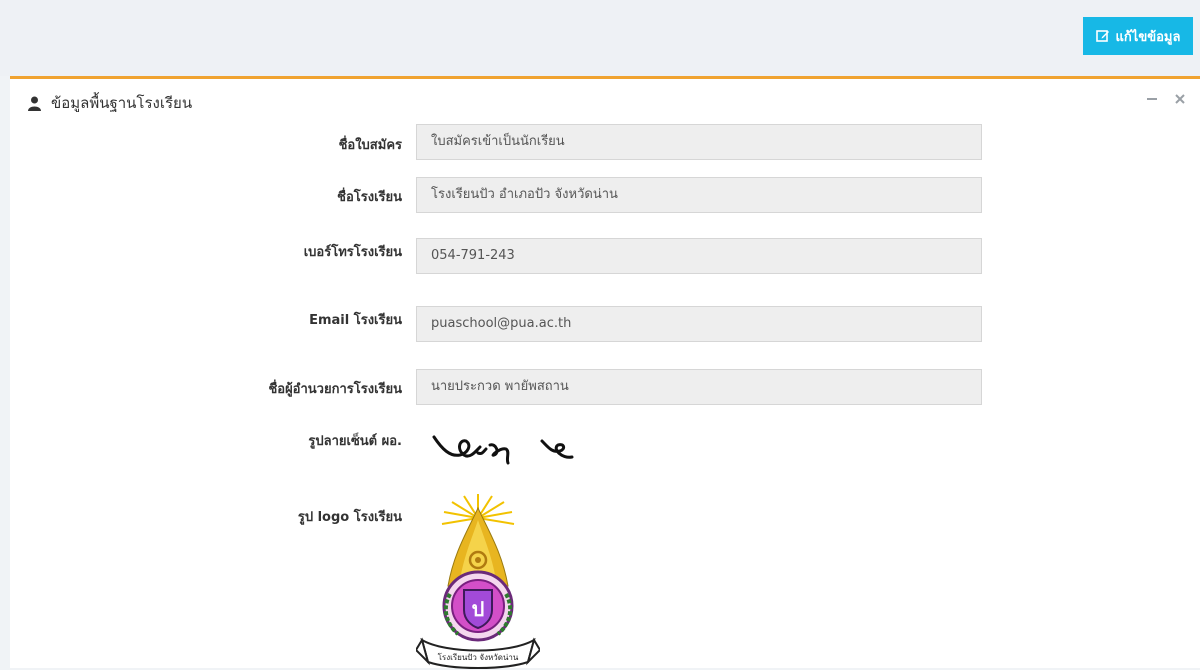 The image size is (1200, 670). I want to click on logo-caption: โรงเรียนปัว จังหวัดน่าน, so click(478, 657).